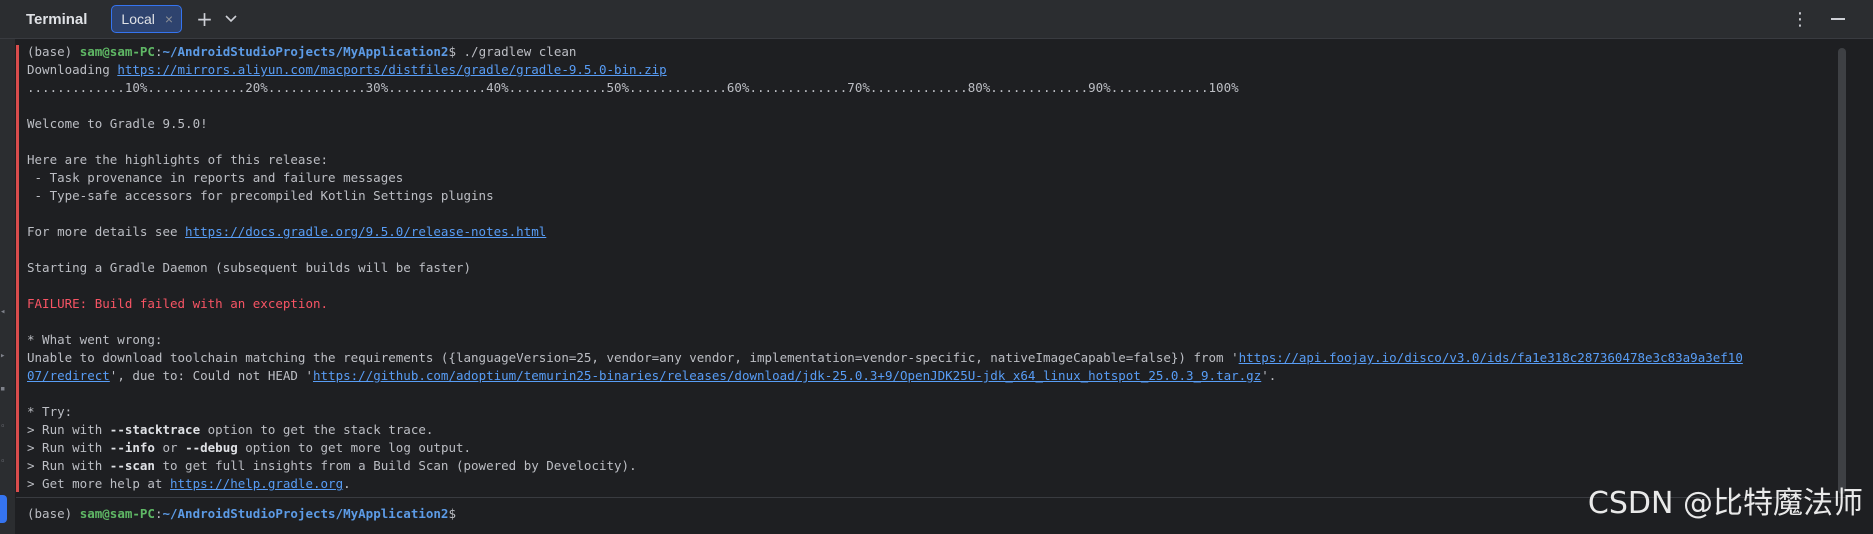 The height and width of the screenshot is (534, 1873). What do you see at coordinates (936, 19) in the screenshot?
I see `terminal-toolbar: Terminal Local × + ⋮` at bounding box center [936, 19].